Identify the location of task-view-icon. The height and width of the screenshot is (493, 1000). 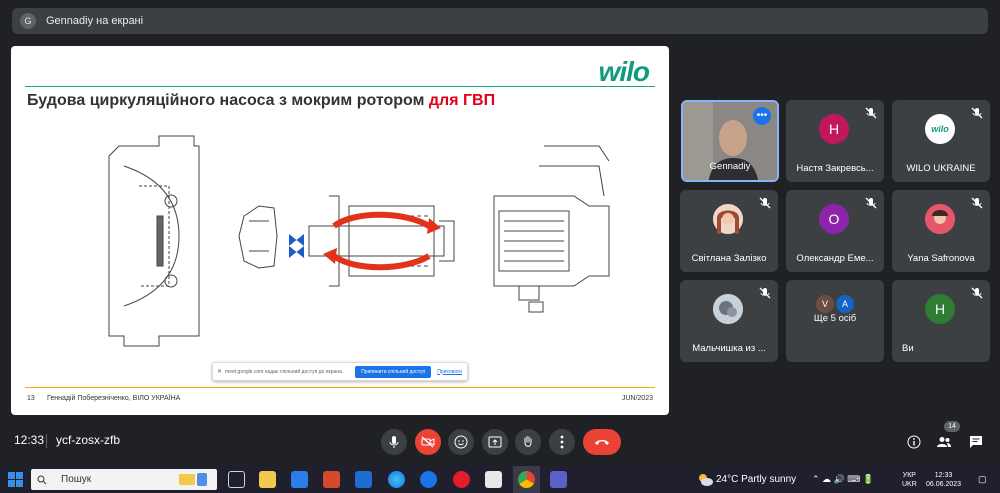
(236, 479).